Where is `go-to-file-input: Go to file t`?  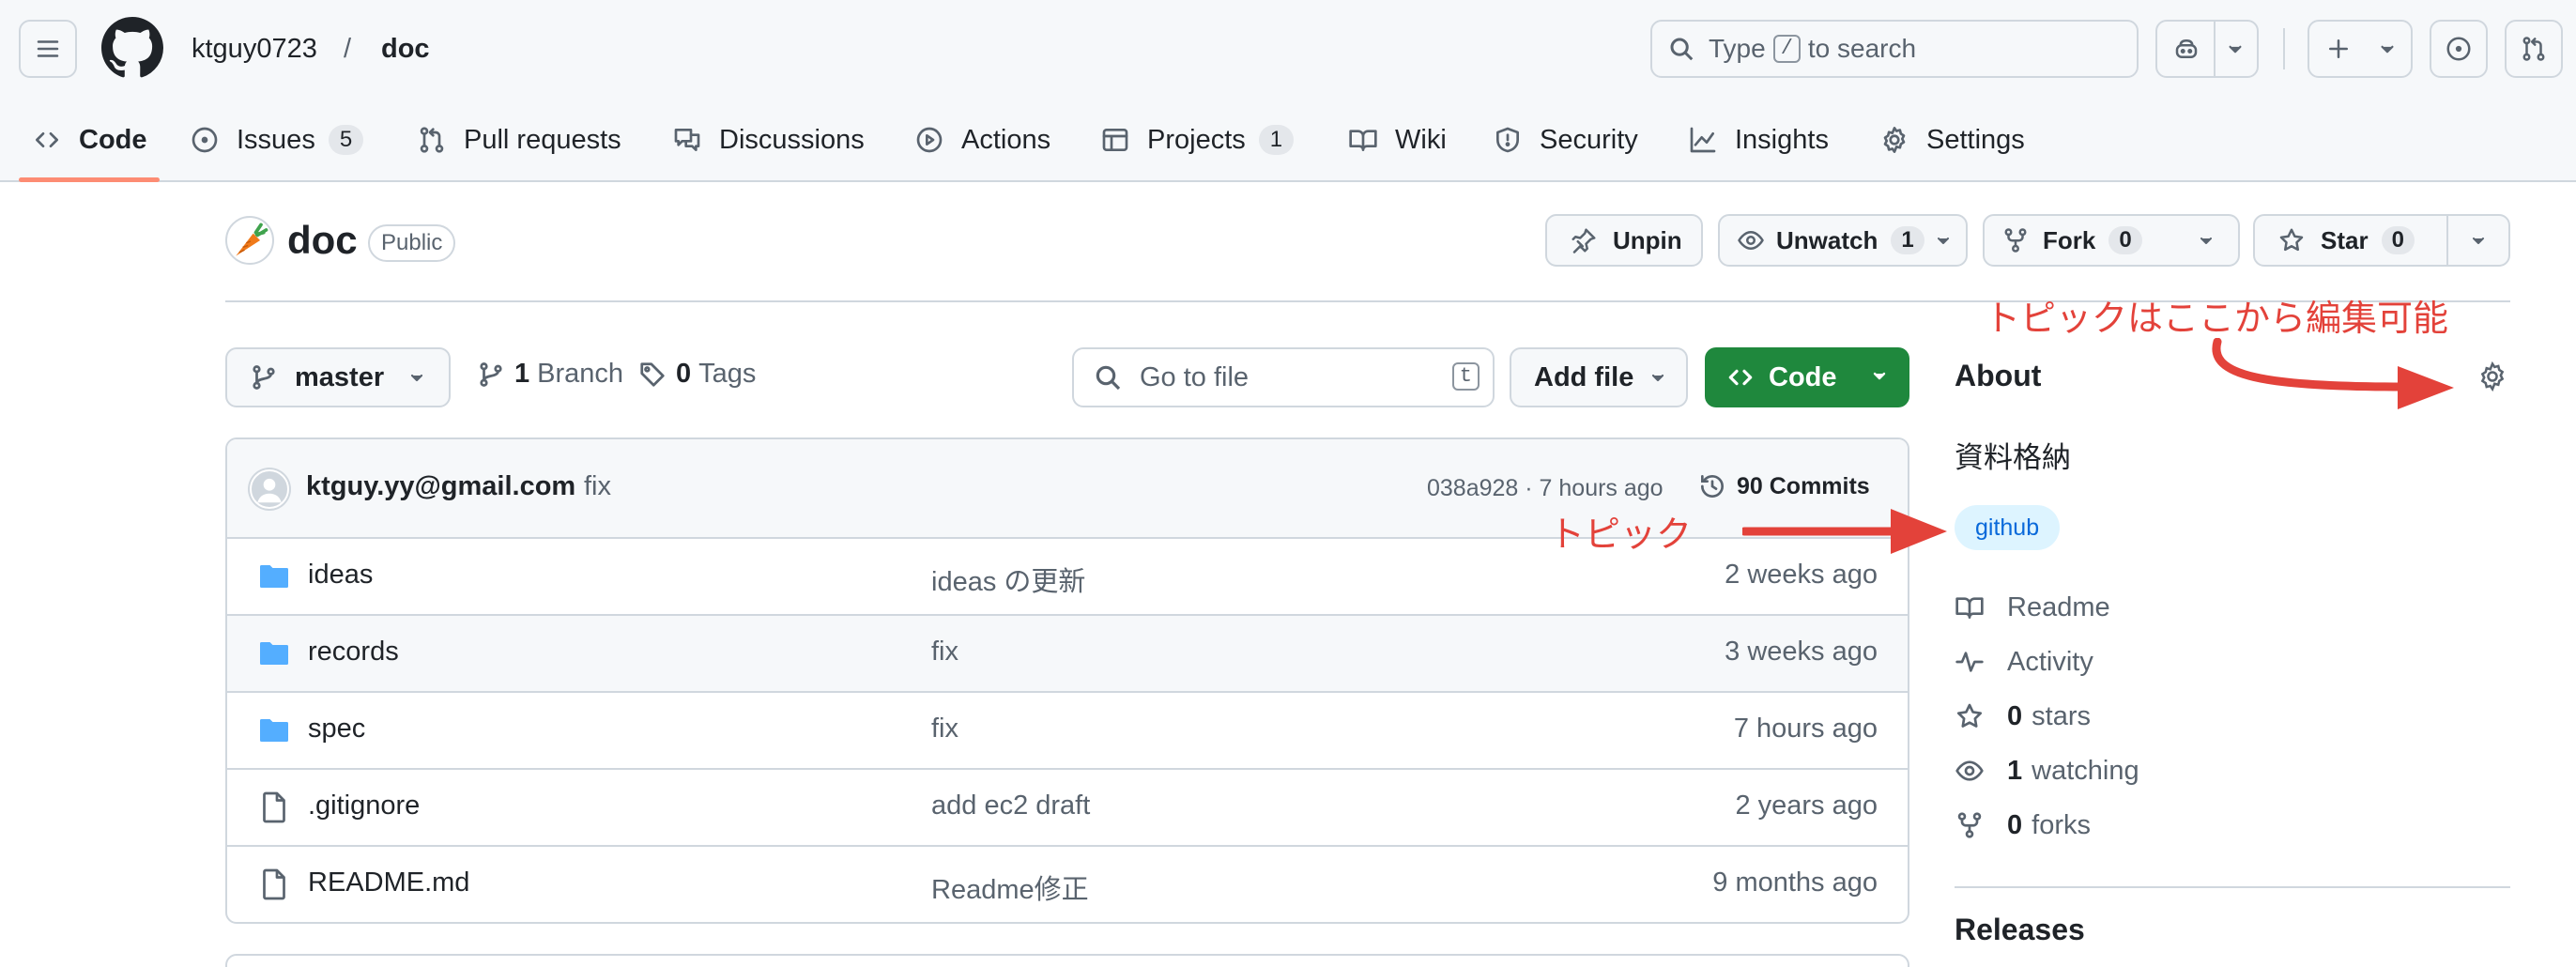
go-to-file-input: Go to file t is located at coordinates (1284, 377).